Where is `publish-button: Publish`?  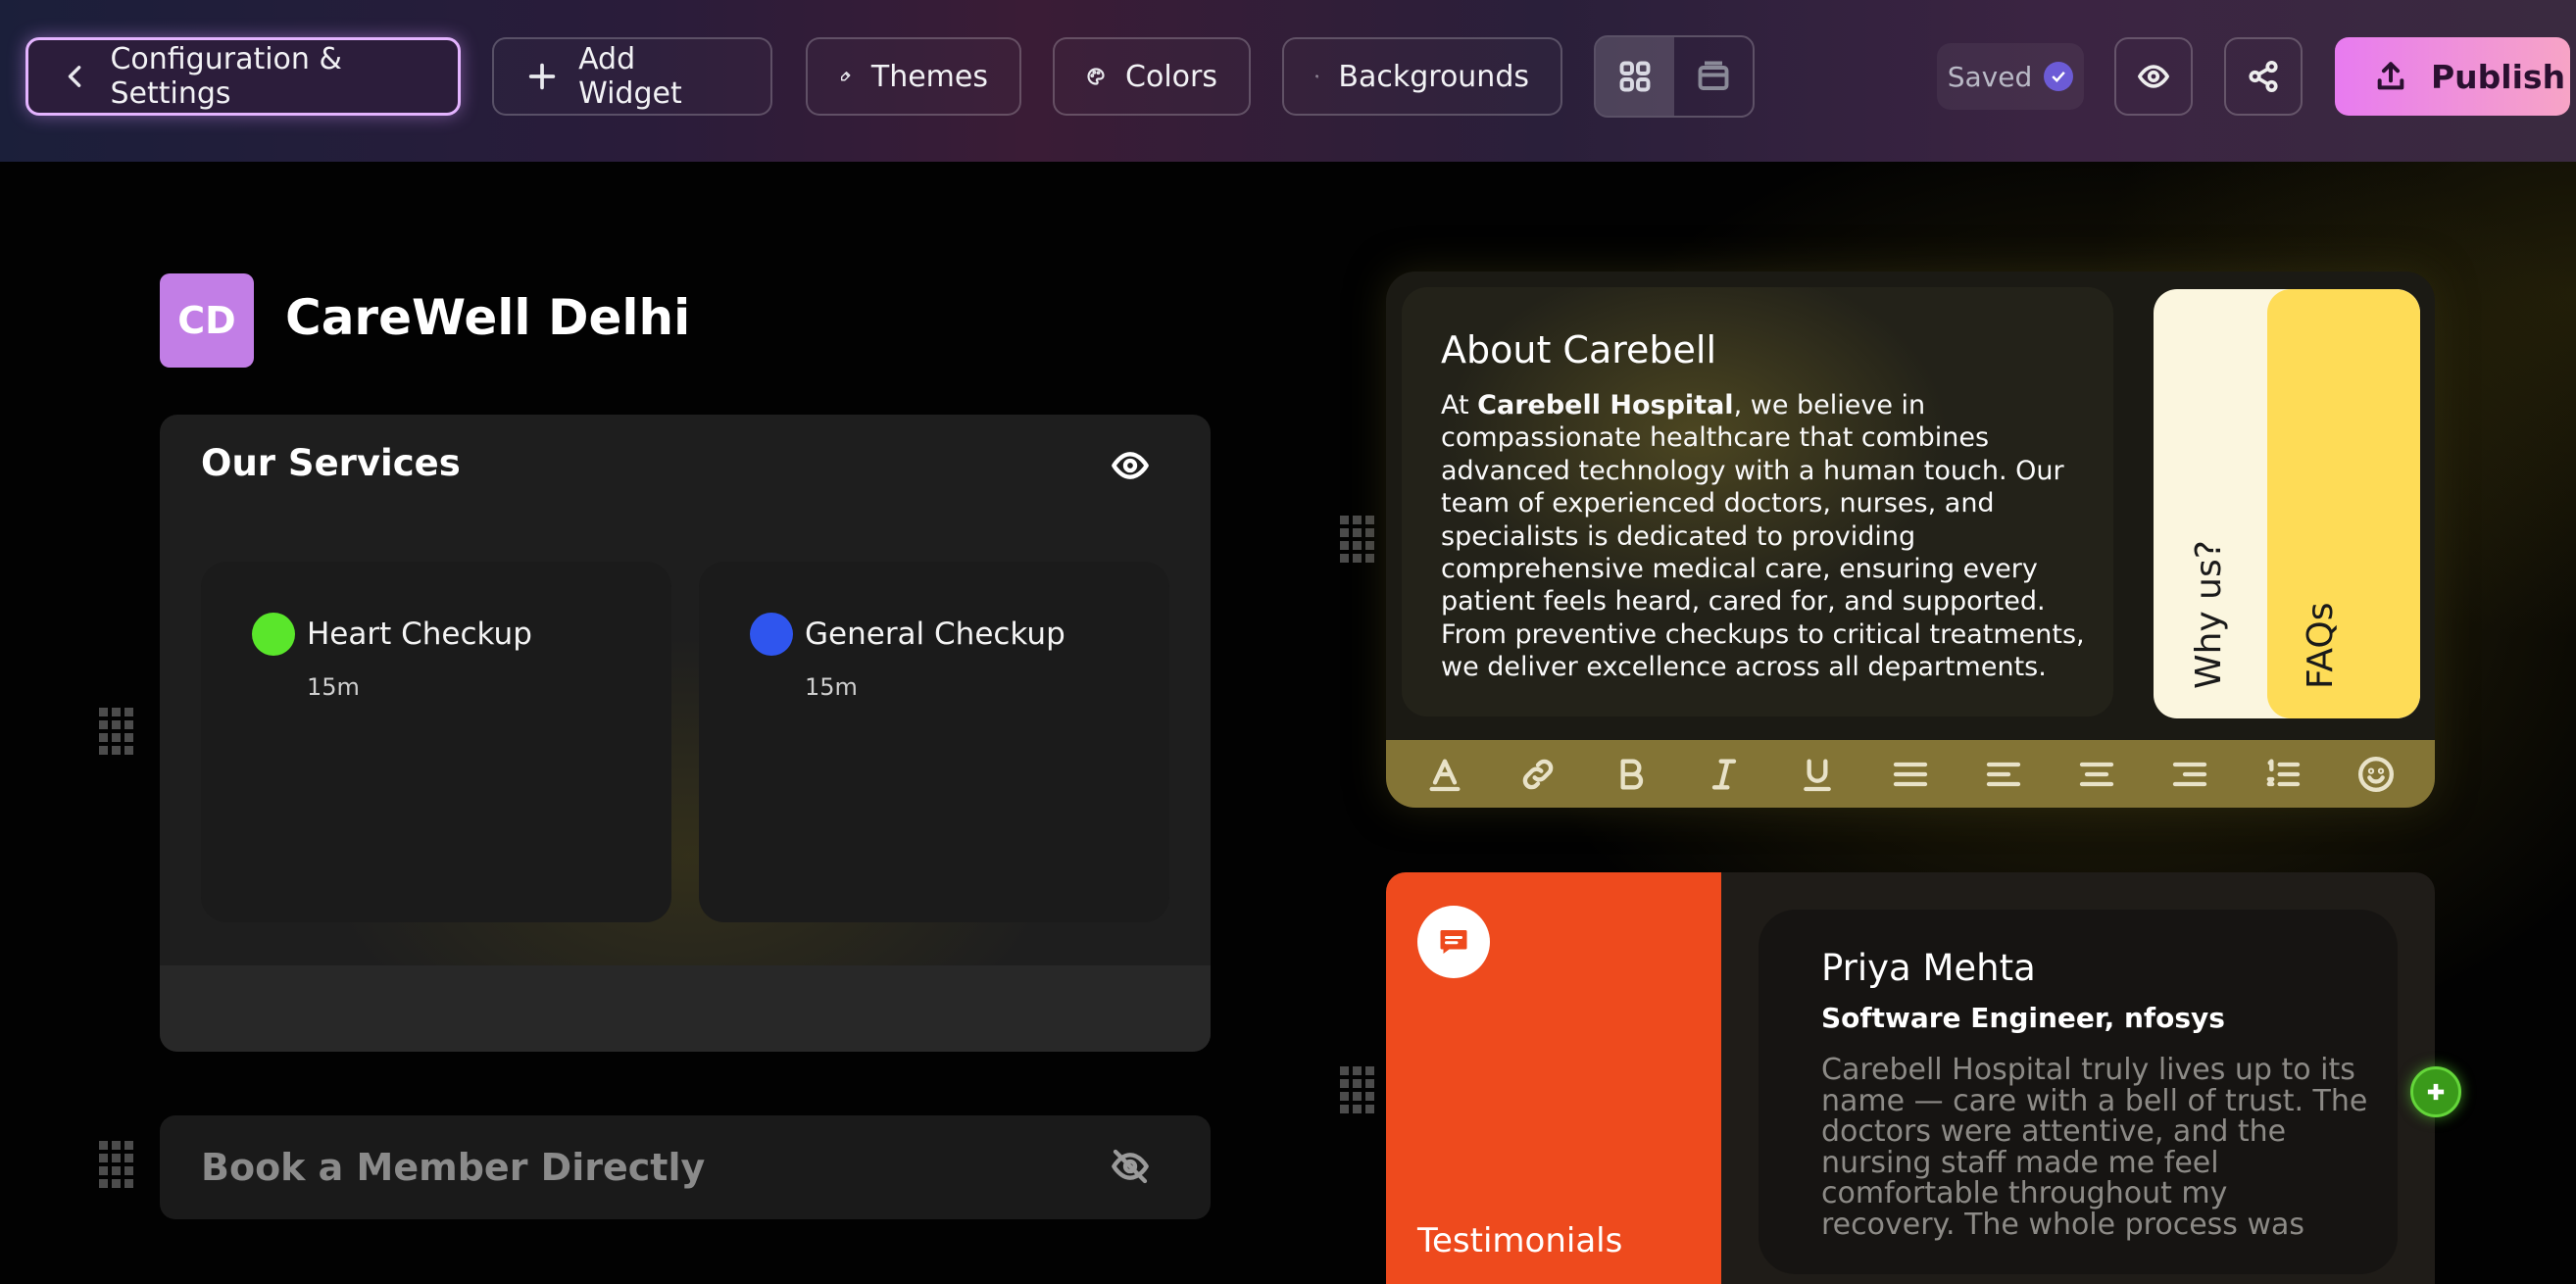
publish-button: Publish is located at coordinates (2452, 76).